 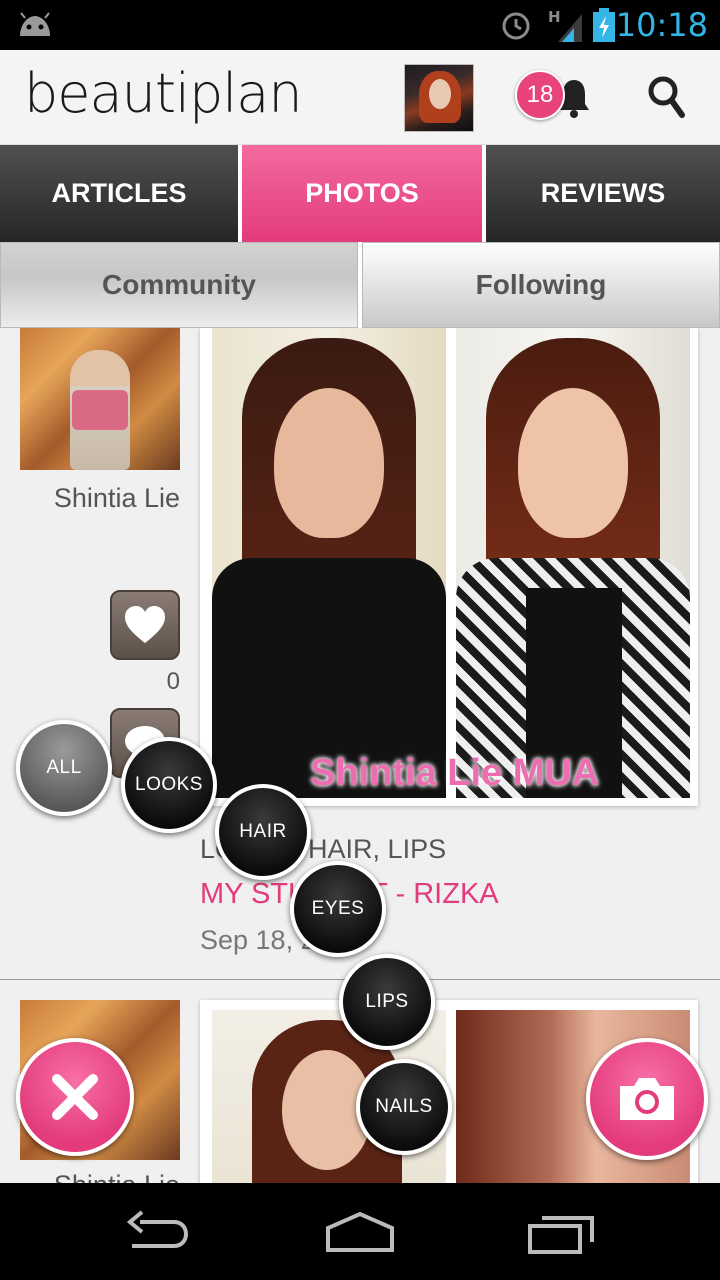 I want to click on category-hair-button: HAIR, so click(x=263, y=832).